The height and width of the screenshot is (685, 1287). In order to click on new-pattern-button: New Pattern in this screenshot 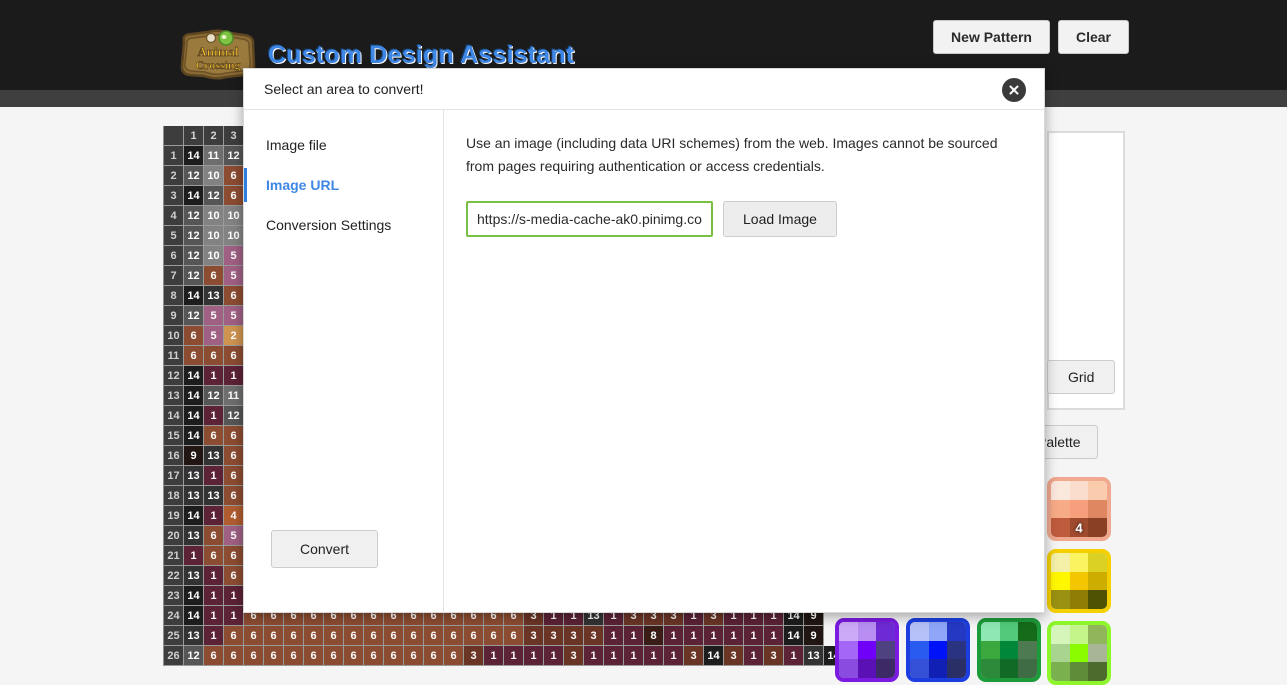, I will do `click(991, 37)`.